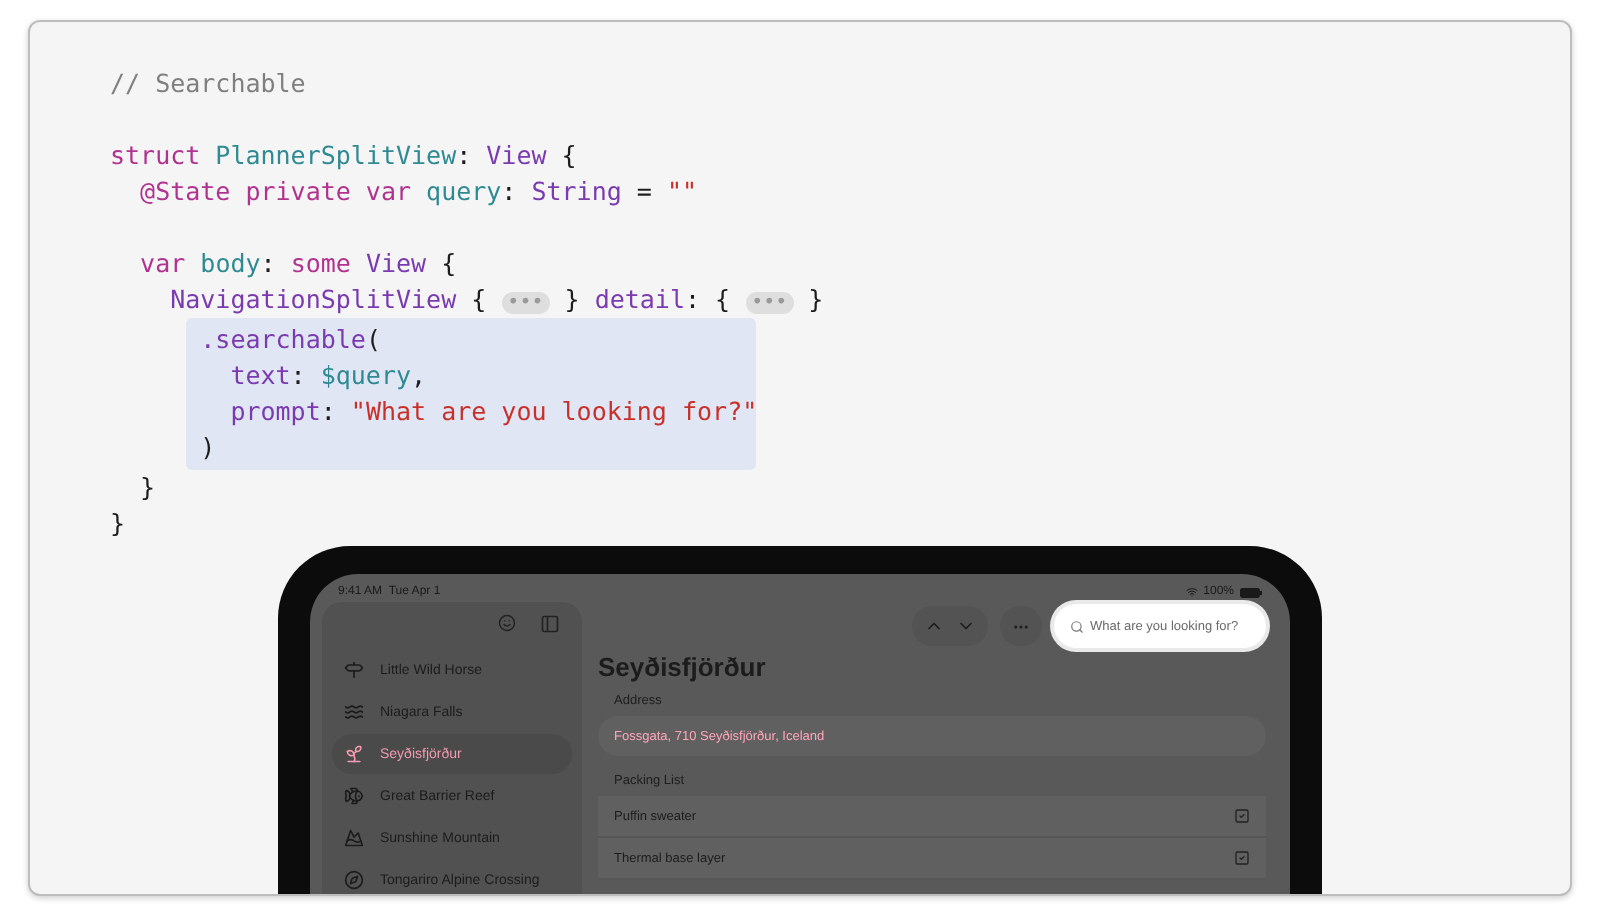 The width and height of the screenshot is (1600, 924). I want to click on more-button, so click(1021, 626).